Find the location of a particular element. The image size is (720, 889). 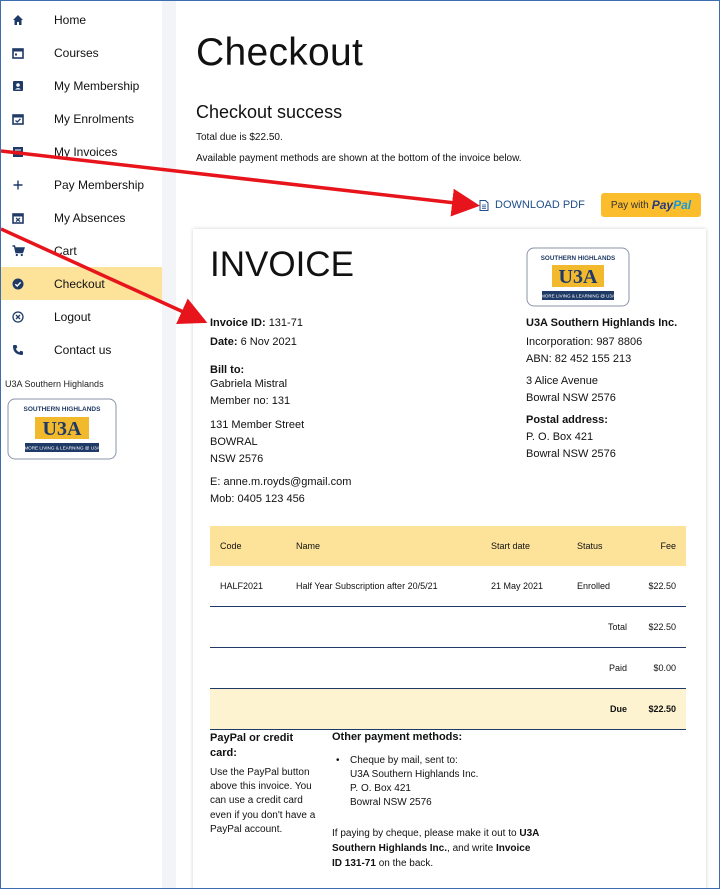

sidebar-item-contact-us: Contact us is located at coordinates (81, 349).